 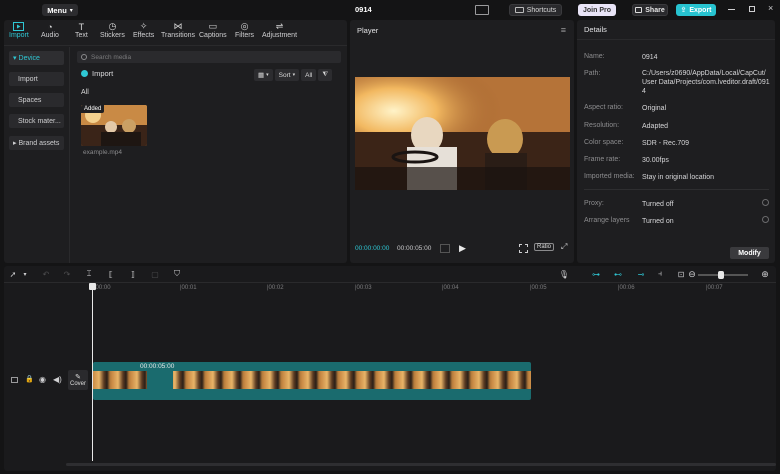 I want to click on sort-button: Sort ▾, so click(x=287, y=75).